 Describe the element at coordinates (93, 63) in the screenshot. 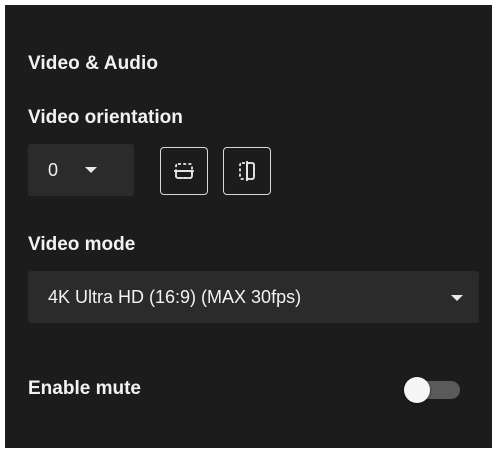

I see `section-title: Video & Audio` at that location.